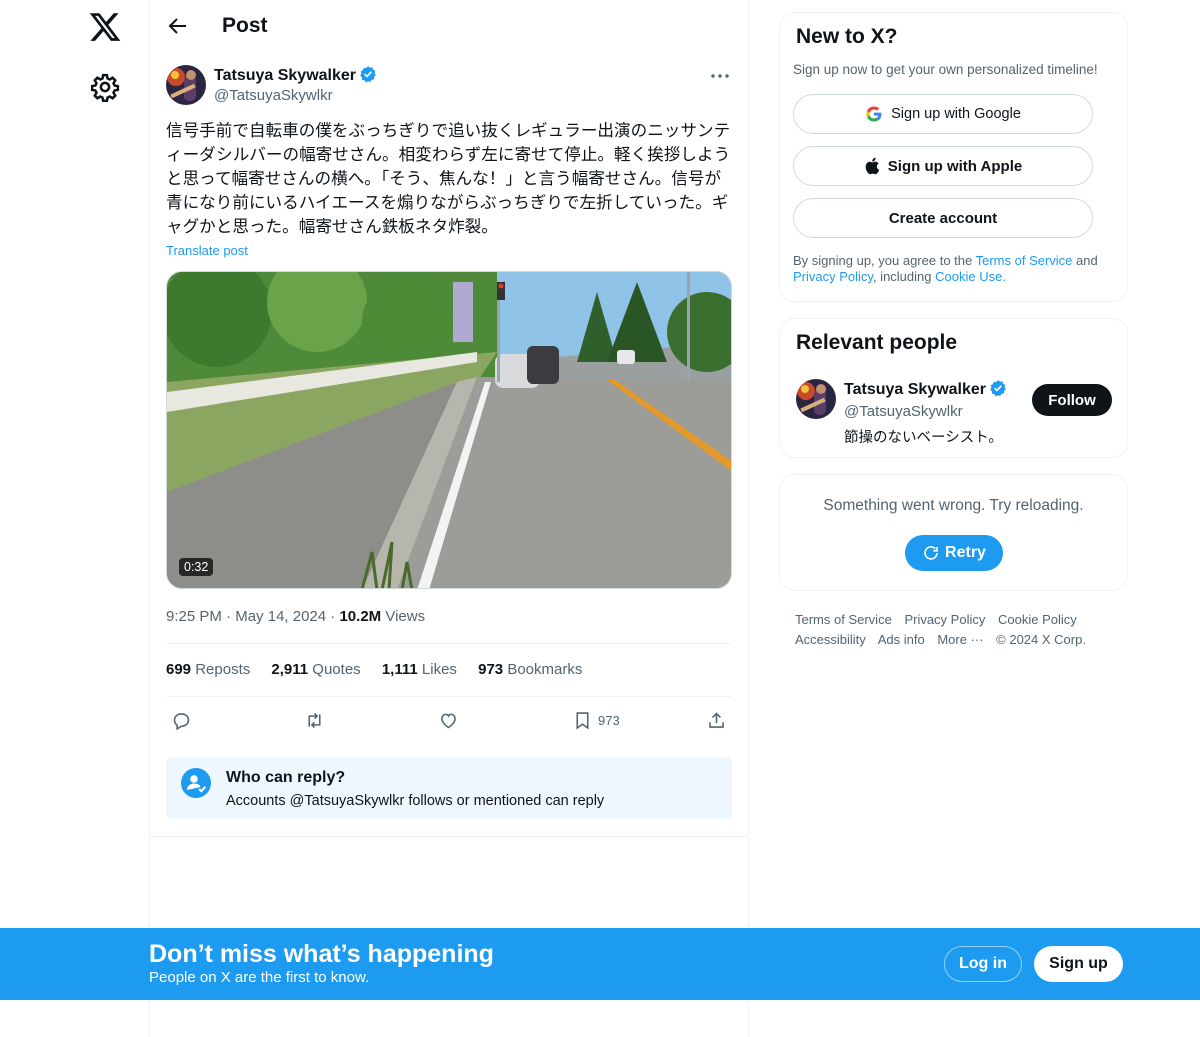  What do you see at coordinates (874, 114) in the screenshot?
I see `google-icon` at bounding box center [874, 114].